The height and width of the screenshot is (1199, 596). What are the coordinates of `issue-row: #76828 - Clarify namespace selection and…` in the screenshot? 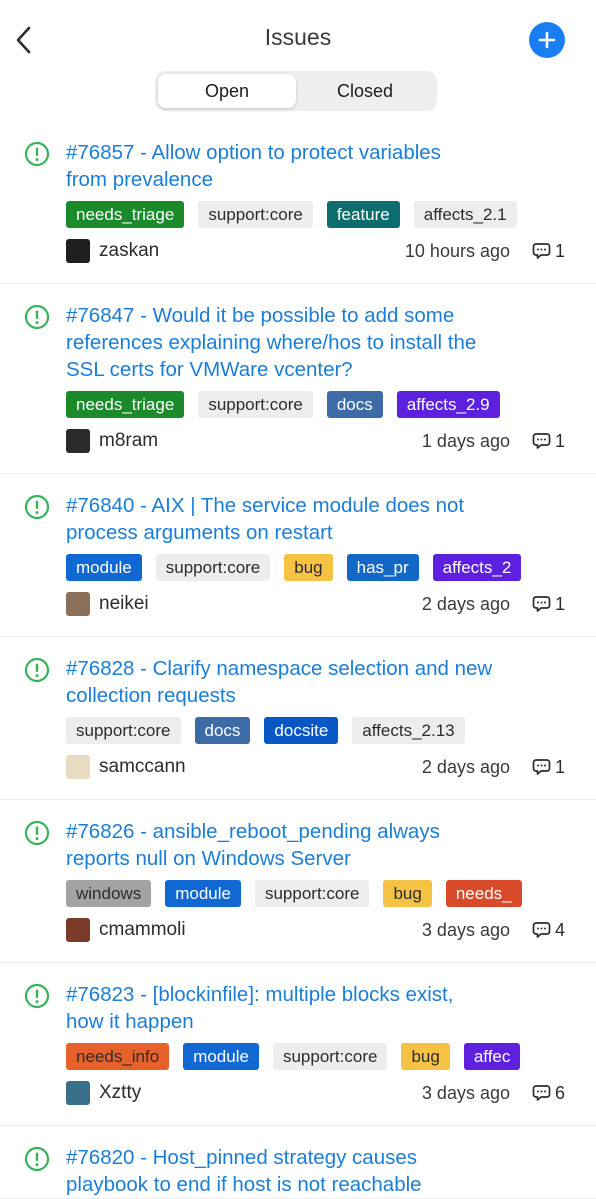 It's located at (298, 718).